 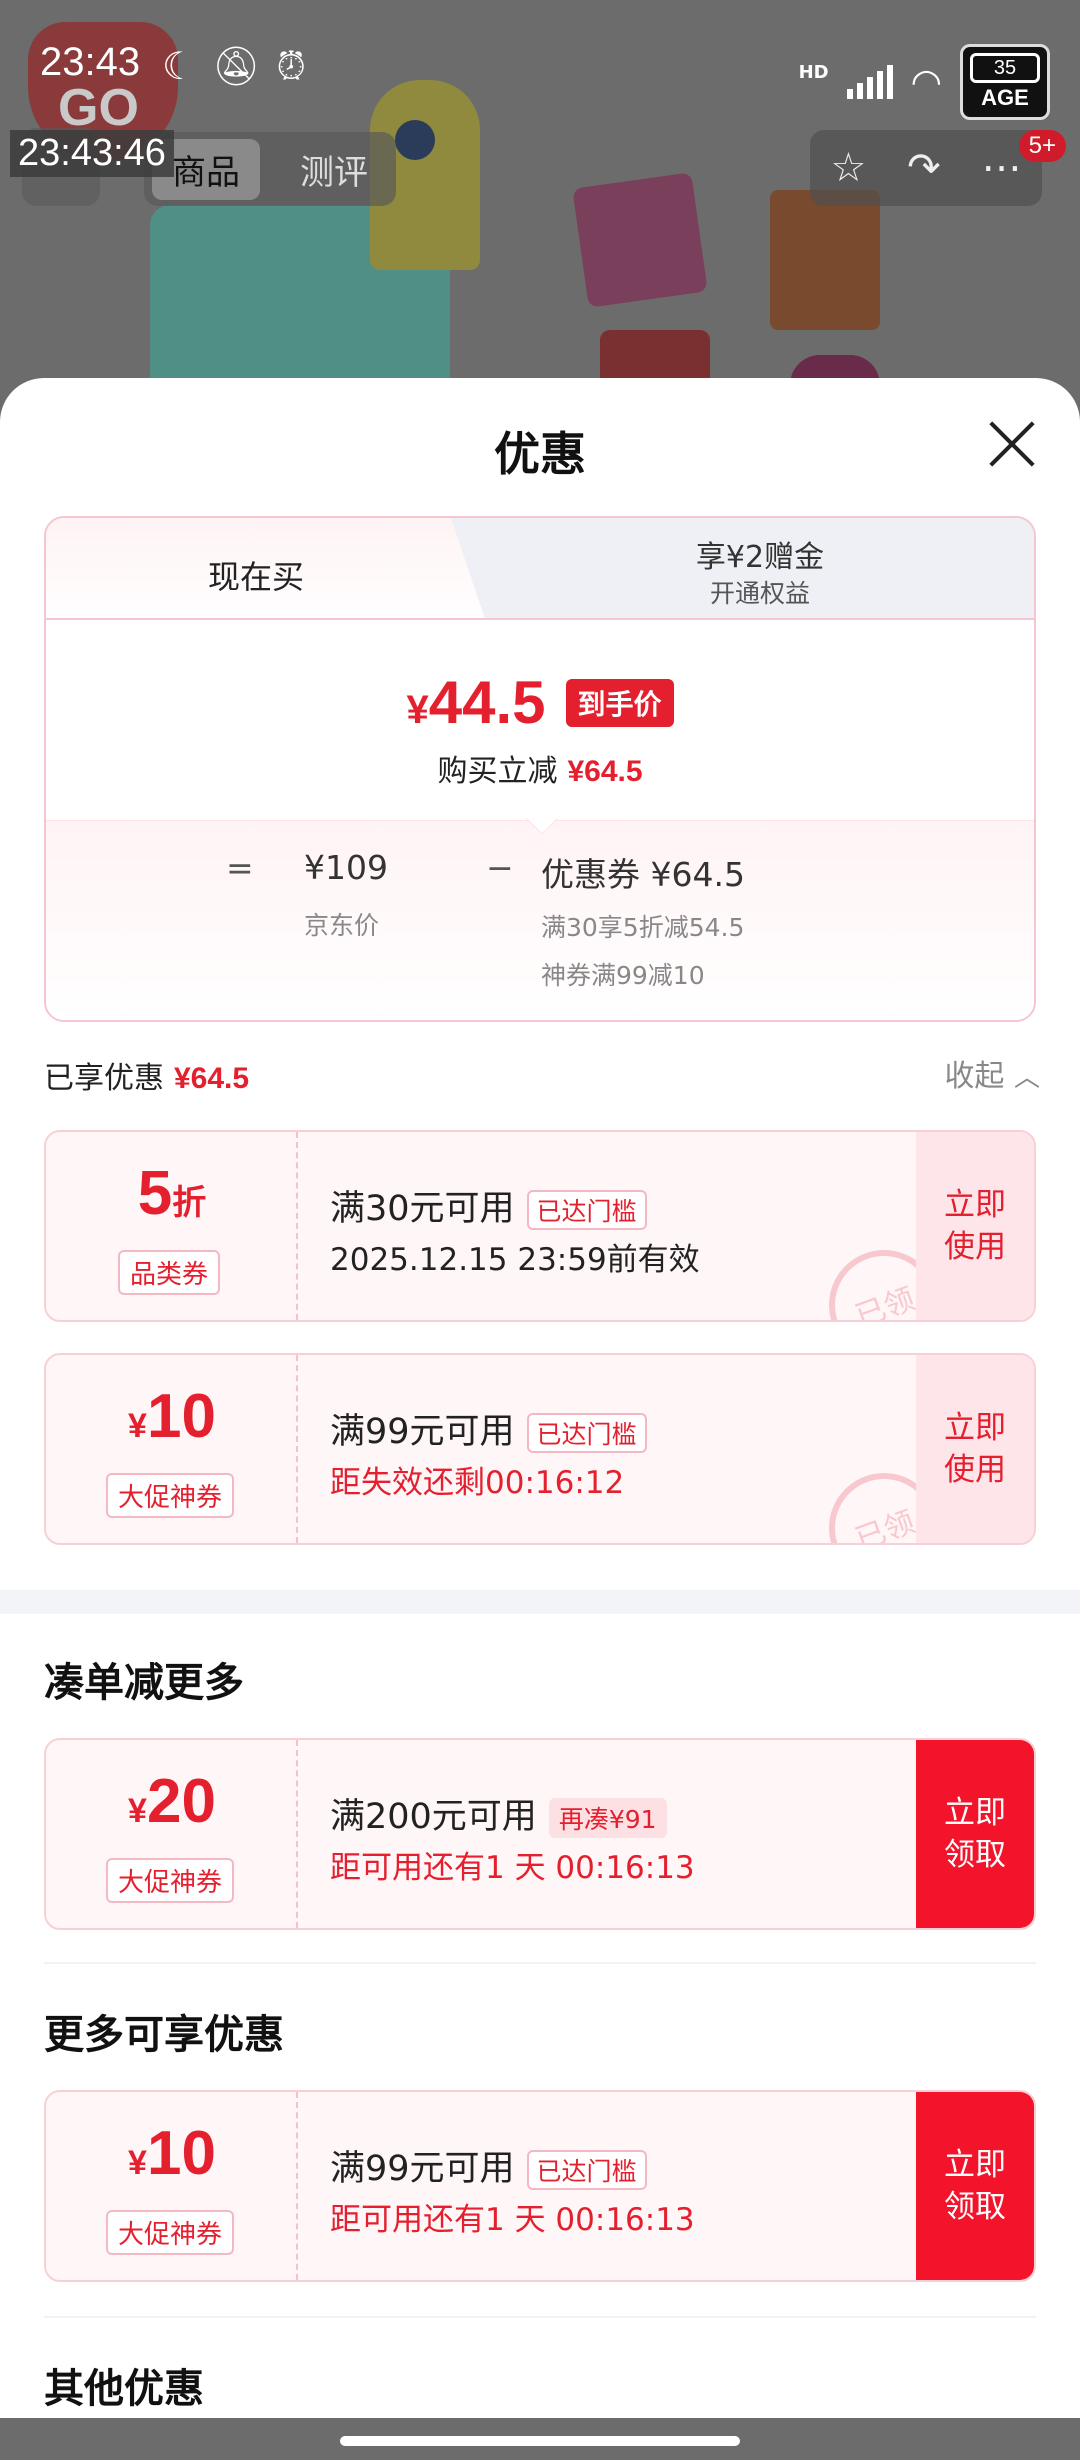 I want to click on price-calculation, so click(x=540, y=920).